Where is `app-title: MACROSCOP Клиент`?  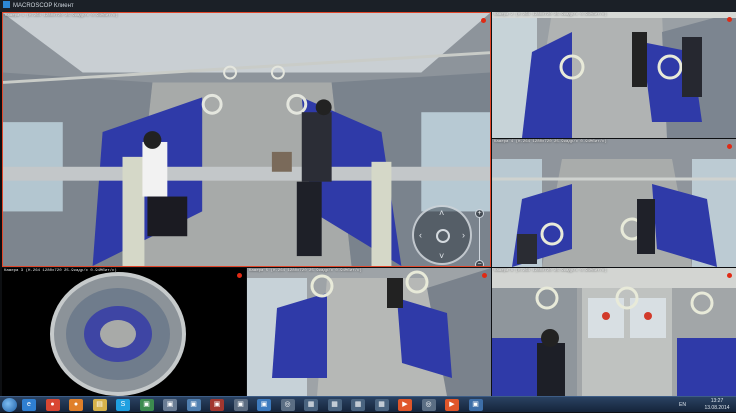
app-title: MACROSCOP Клиент is located at coordinates (43, 6).